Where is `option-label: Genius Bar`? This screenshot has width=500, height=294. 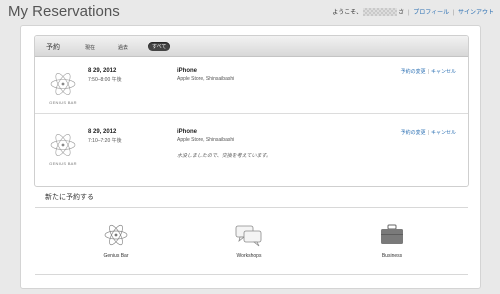 option-label: Genius Bar is located at coordinates (116, 256).